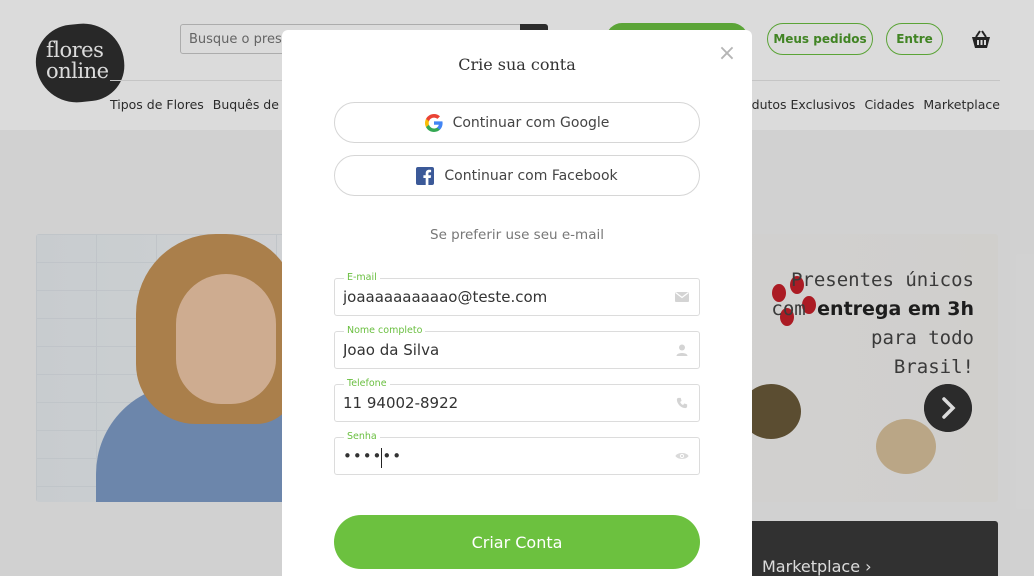 Image resolution: width=1034 pixels, height=576 pixels. Describe the element at coordinates (682, 297) in the screenshot. I see `envelope-icon` at that location.